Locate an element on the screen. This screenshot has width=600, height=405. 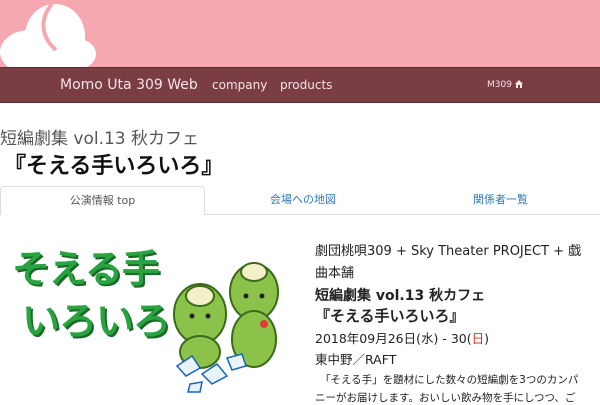
flyer-title-line1: そえる手 is located at coordinates (86, 269).